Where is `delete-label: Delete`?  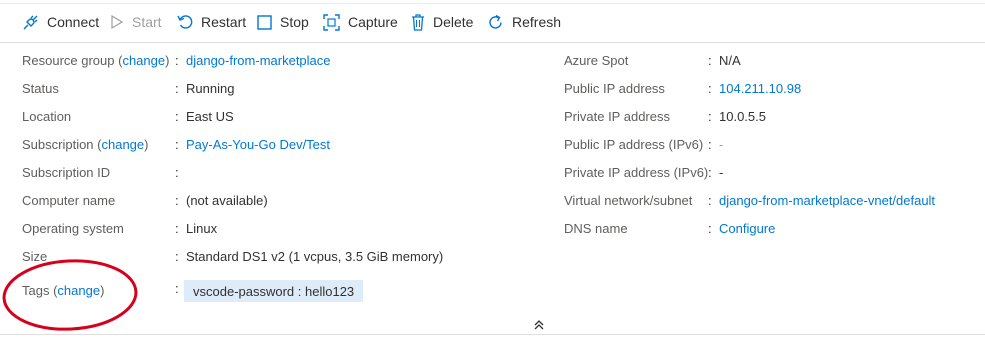
delete-label: Delete is located at coordinates (453, 22).